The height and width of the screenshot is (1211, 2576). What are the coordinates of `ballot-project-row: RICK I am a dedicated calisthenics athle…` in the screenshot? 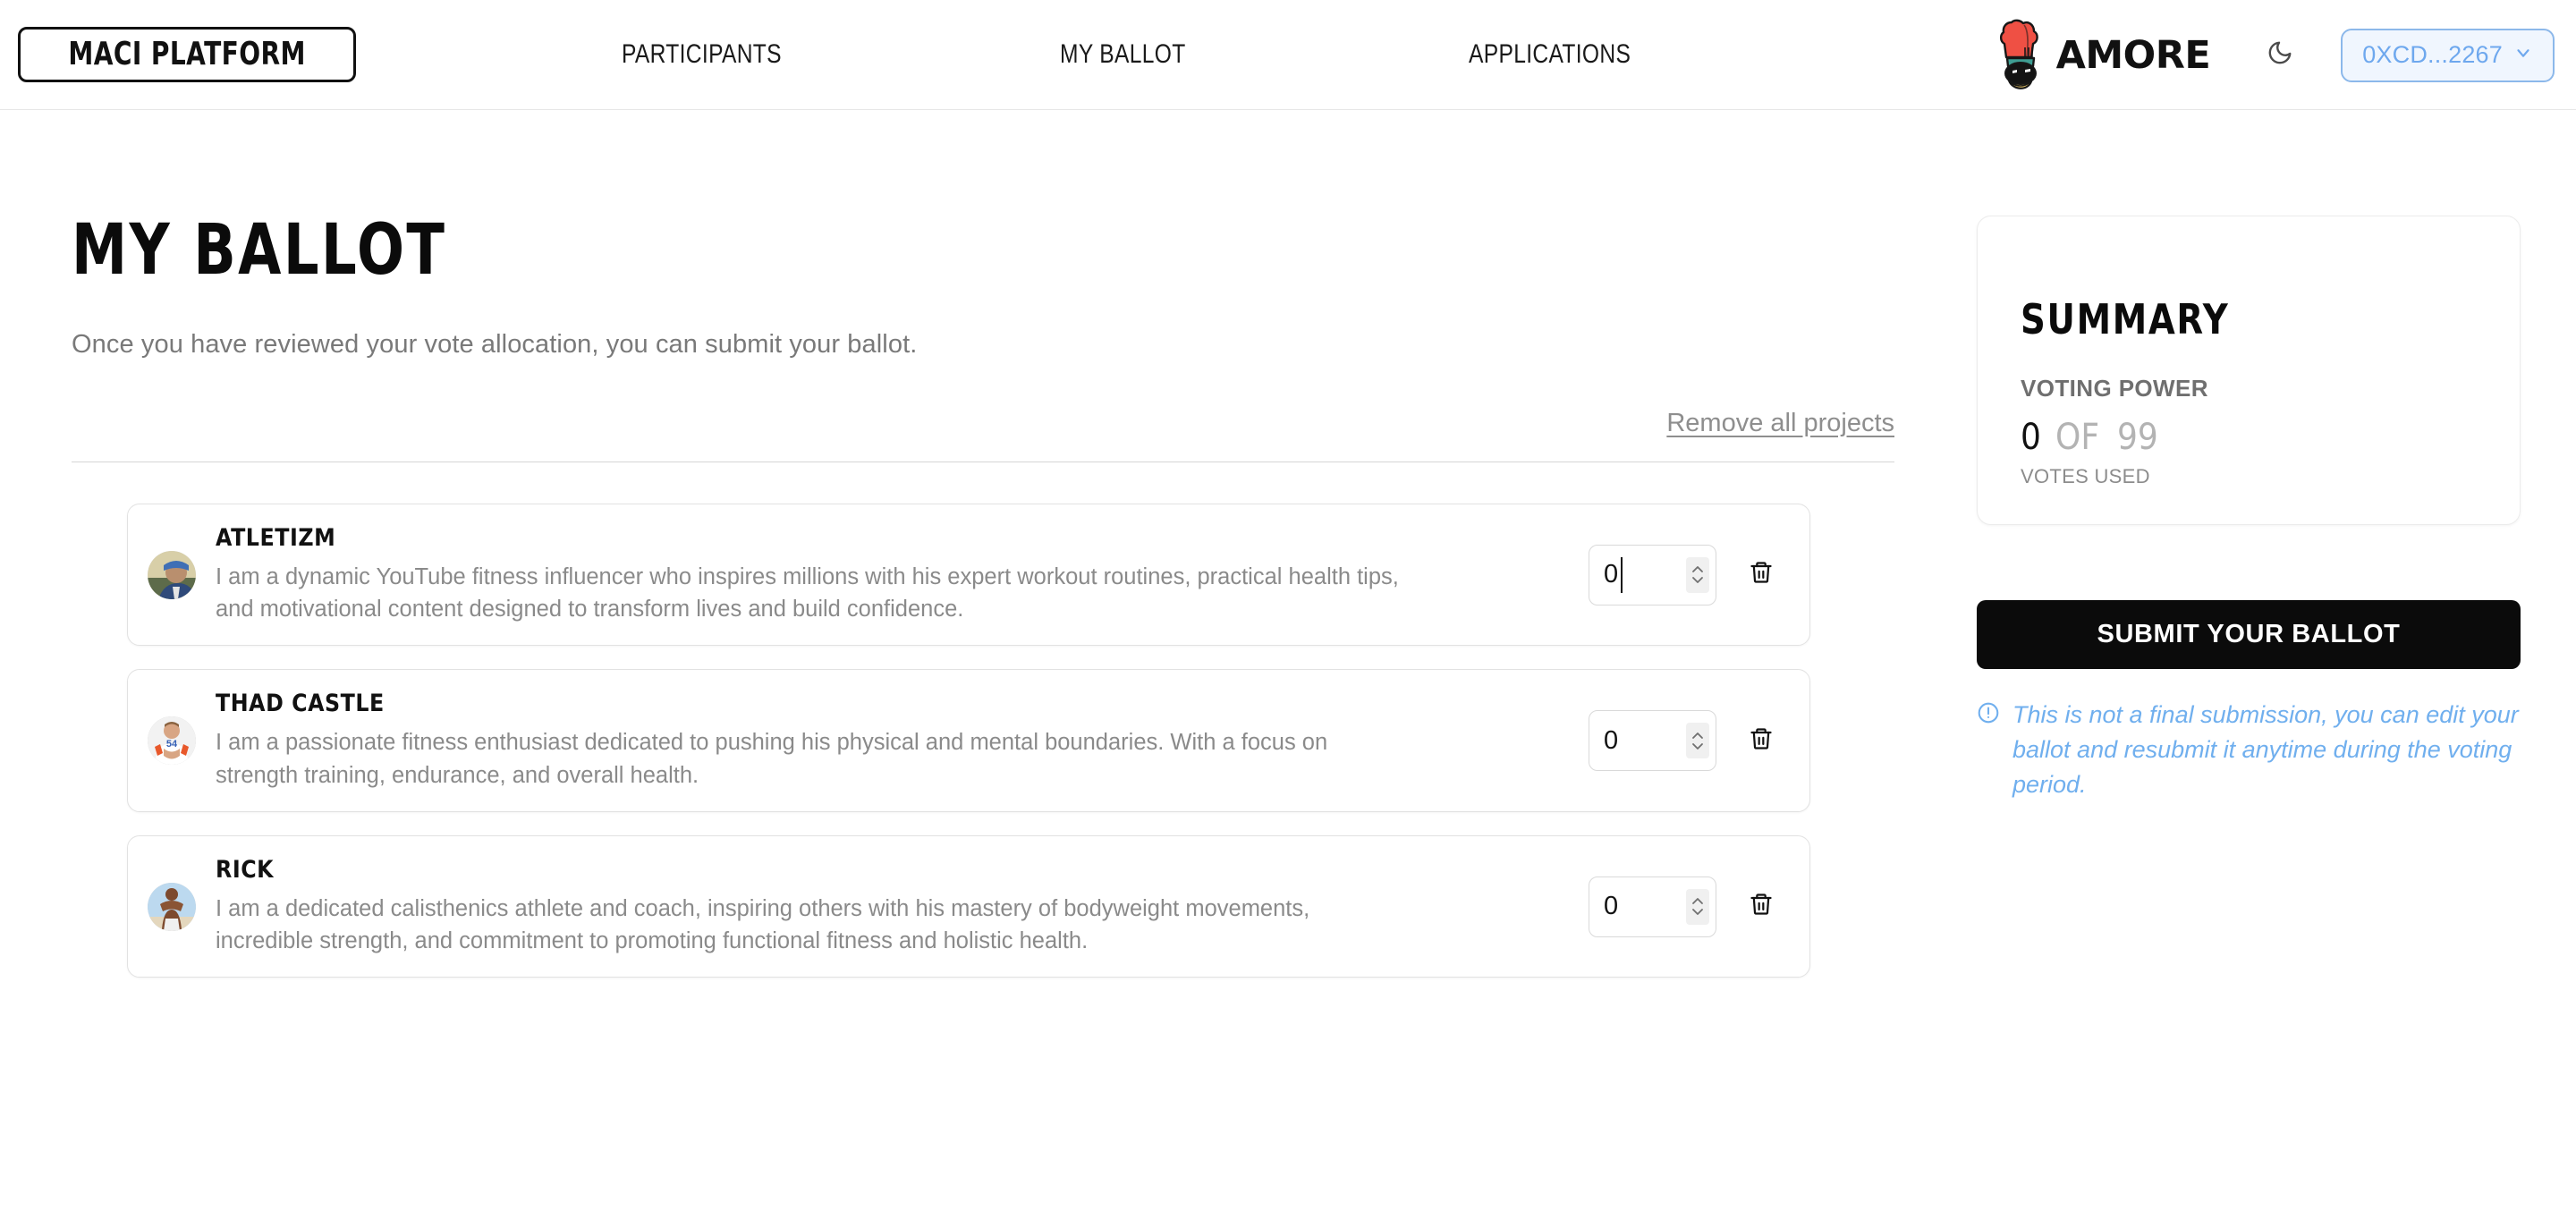 It's located at (968, 906).